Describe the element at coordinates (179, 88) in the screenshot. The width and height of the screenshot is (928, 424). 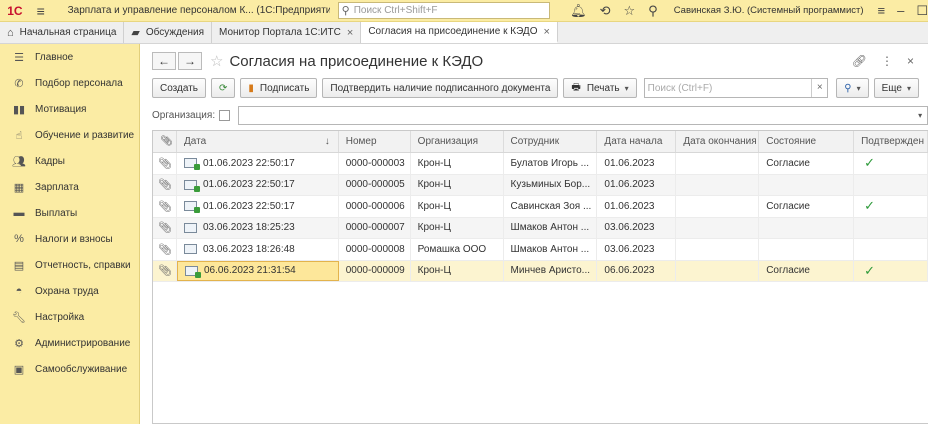
I see `create-button: Создать` at that location.